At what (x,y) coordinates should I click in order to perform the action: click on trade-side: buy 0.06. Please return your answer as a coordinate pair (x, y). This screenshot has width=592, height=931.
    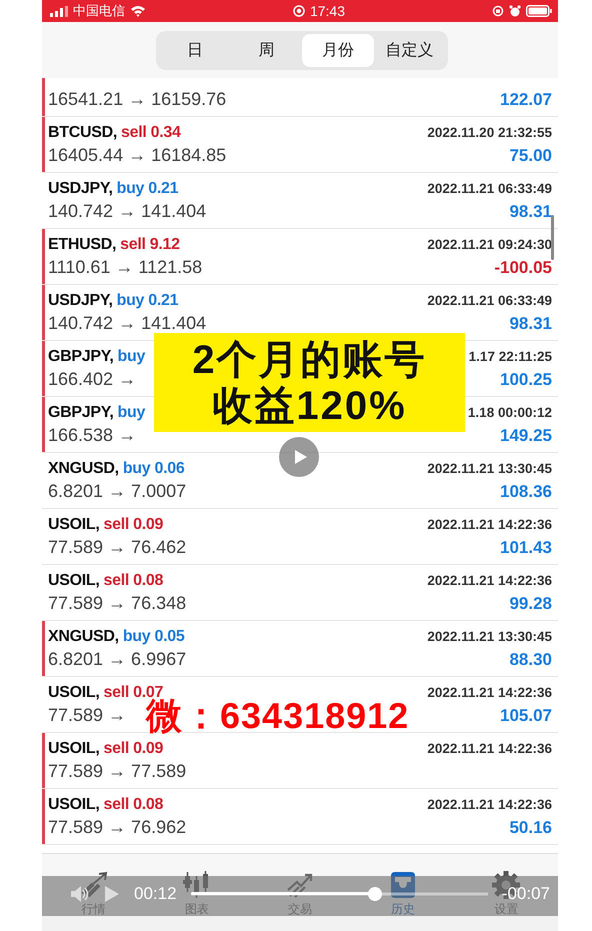
    Looking at the image, I should click on (153, 469).